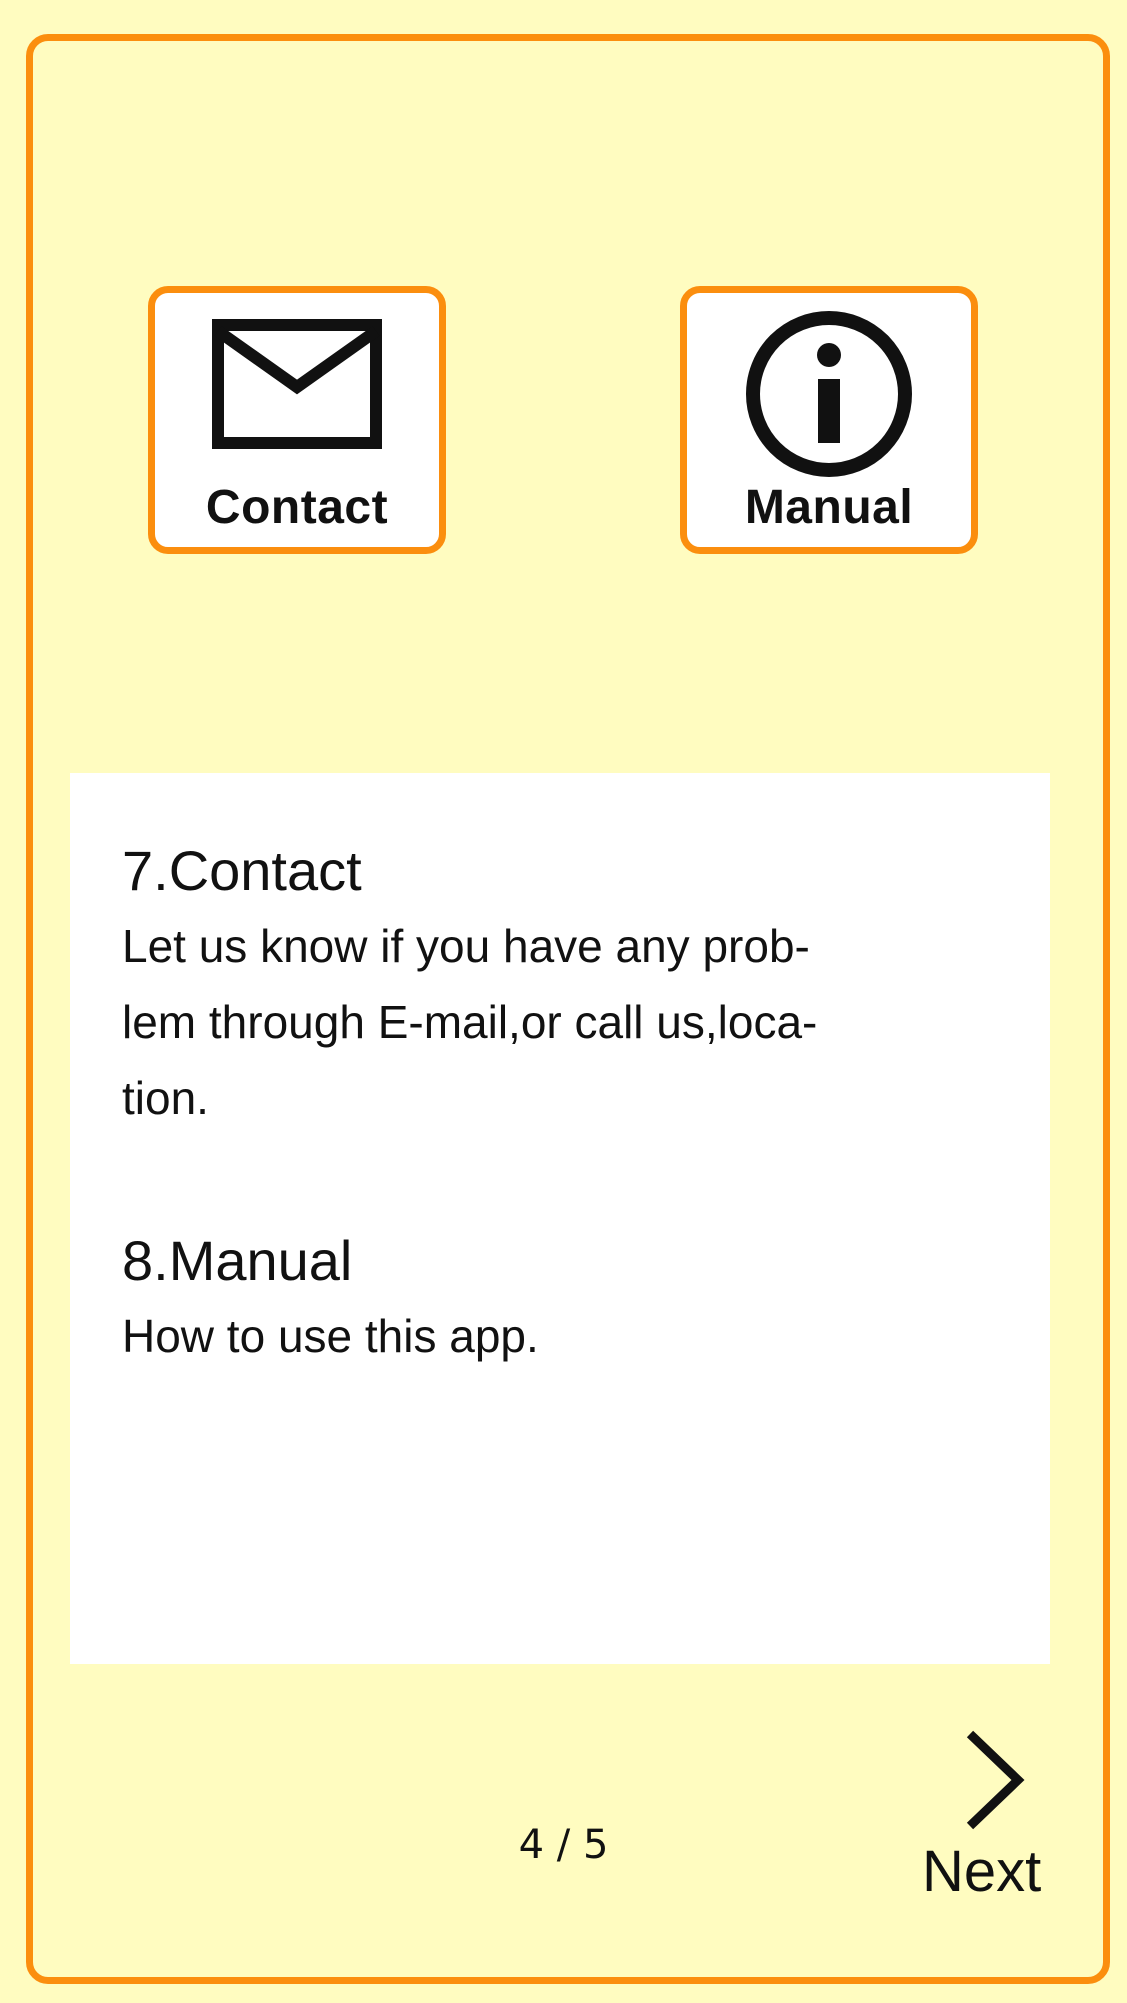 The image size is (1127, 2003). What do you see at coordinates (995, 1780) in the screenshot?
I see `chevron-right-icon` at bounding box center [995, 1780].